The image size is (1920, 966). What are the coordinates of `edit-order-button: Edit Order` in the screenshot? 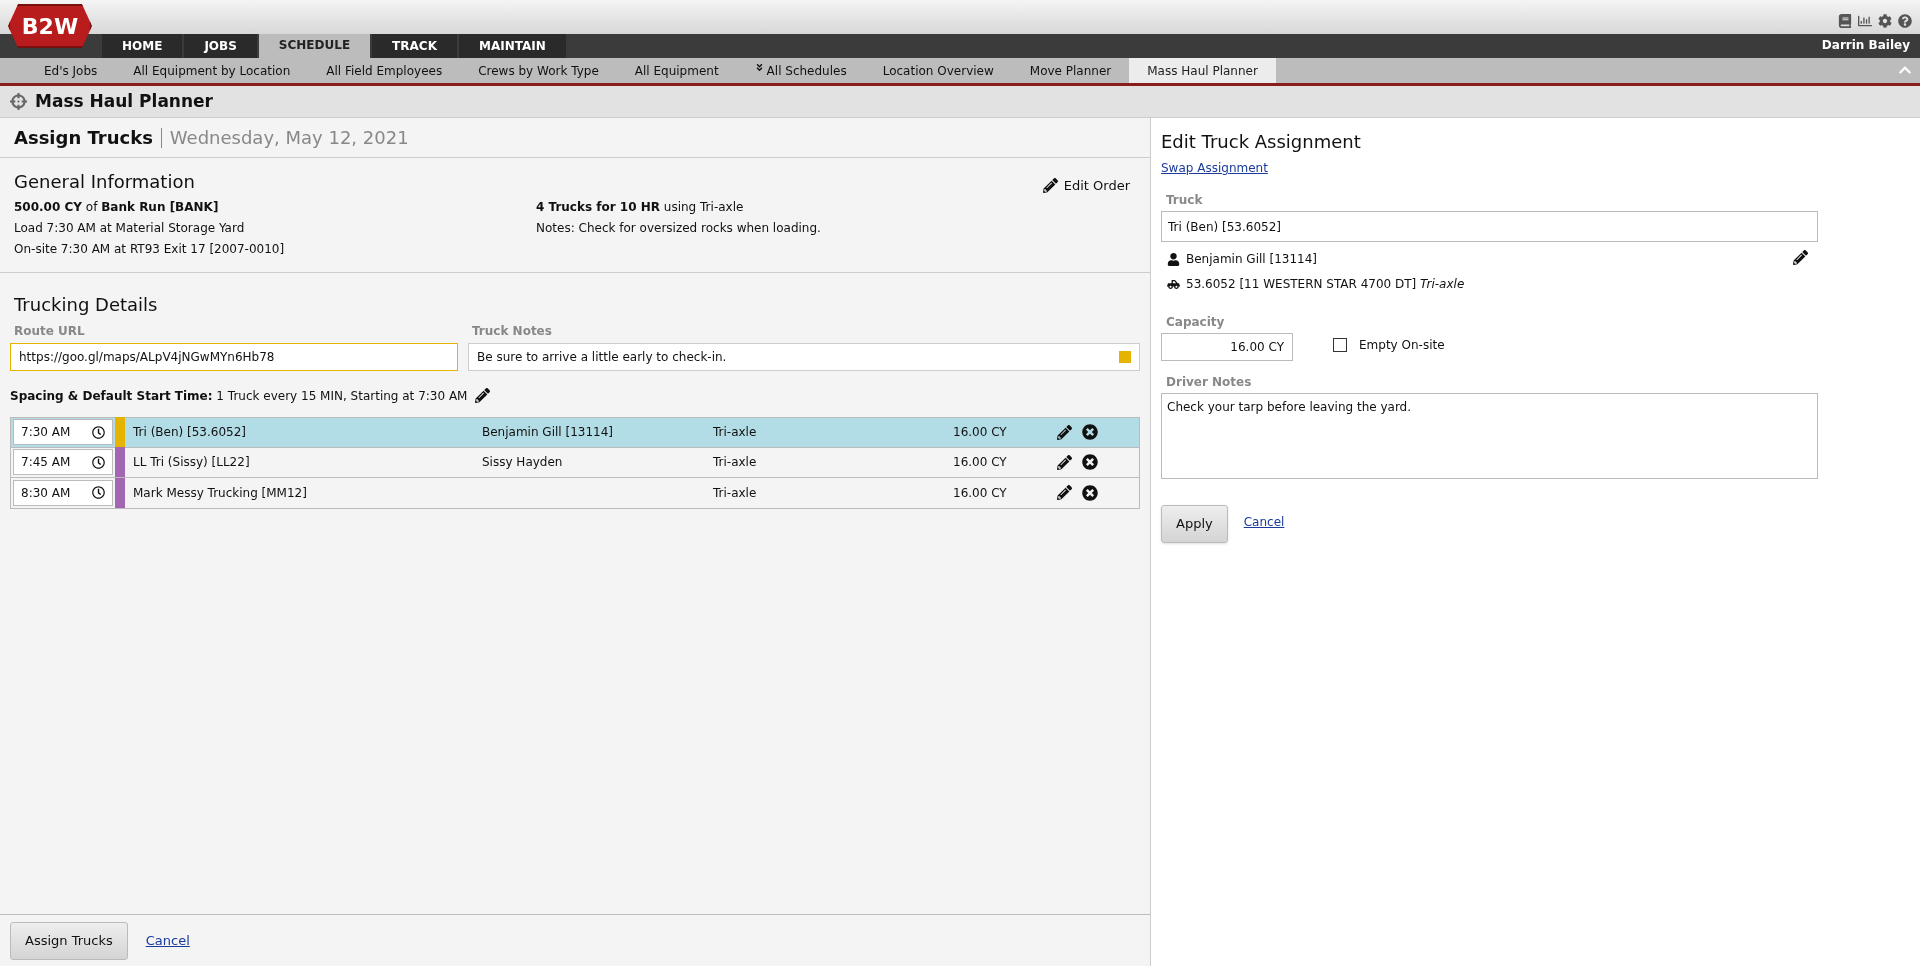 It's located at (1086, 186).